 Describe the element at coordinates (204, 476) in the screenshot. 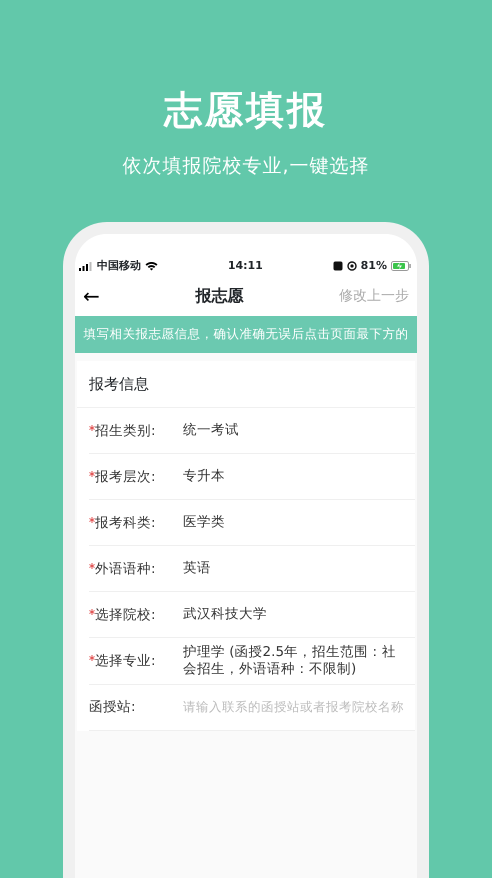

I see `field-value: 专升本` at that location.